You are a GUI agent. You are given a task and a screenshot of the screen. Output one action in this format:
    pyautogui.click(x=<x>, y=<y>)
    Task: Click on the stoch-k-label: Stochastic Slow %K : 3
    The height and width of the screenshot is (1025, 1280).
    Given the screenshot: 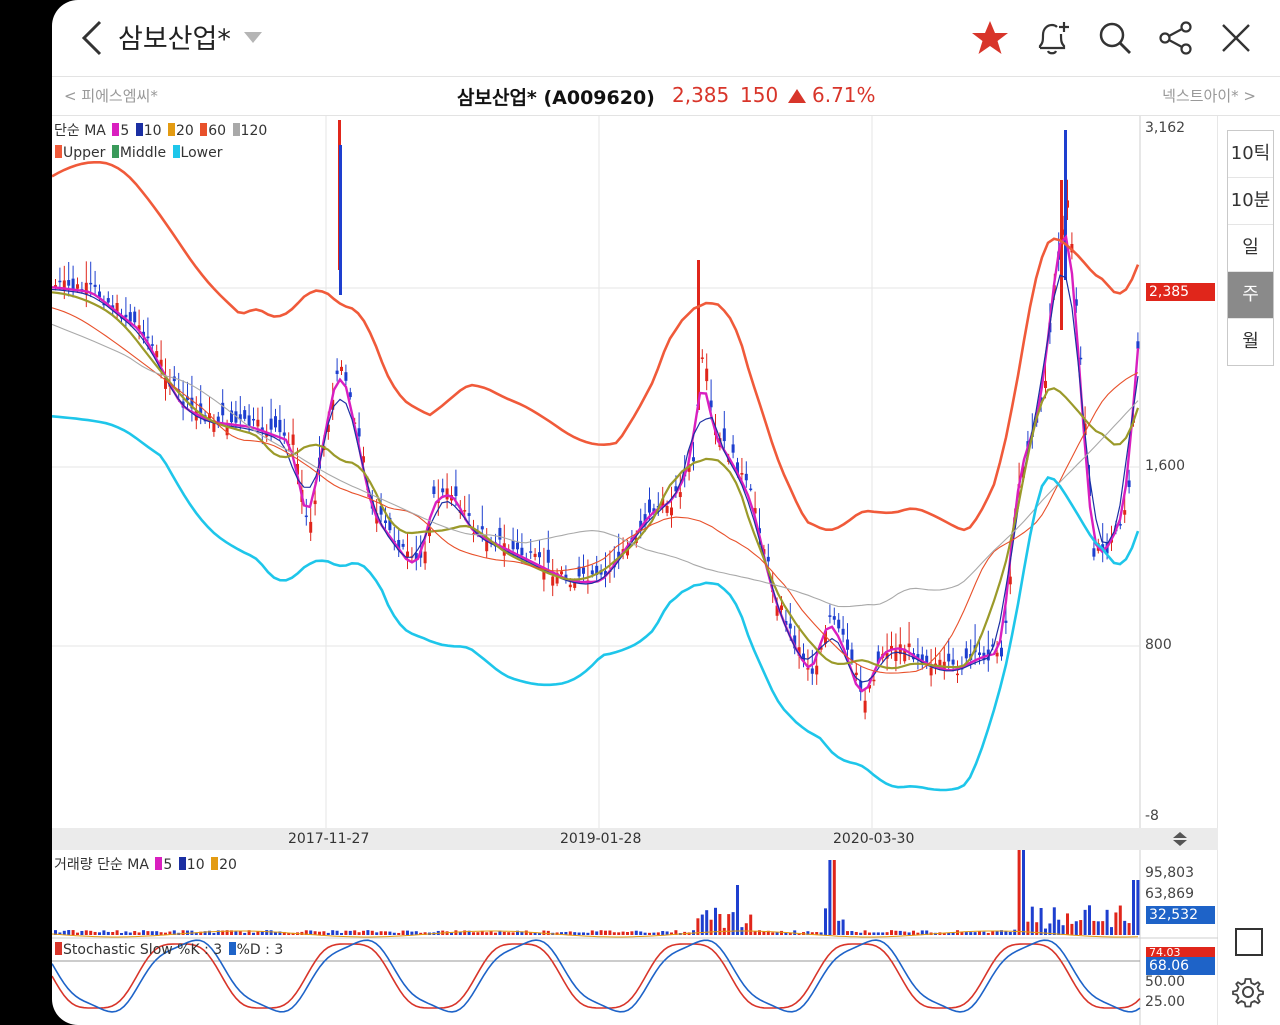 What is the action you would take?
    pyautogui.click(x=143, y=950)
    